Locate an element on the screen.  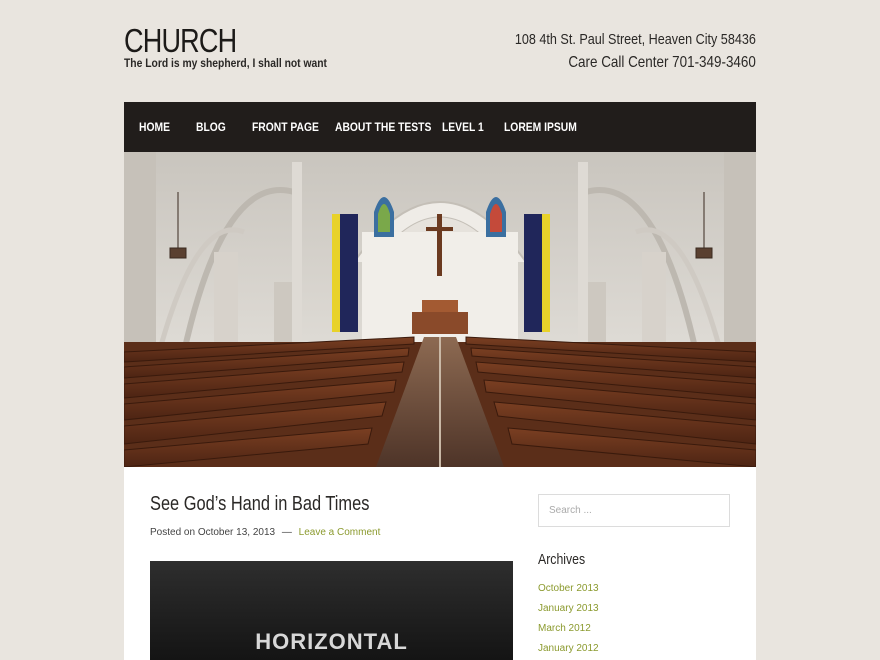
archive-link-march-2012: March 2012 is located at coordinates (564, 628).